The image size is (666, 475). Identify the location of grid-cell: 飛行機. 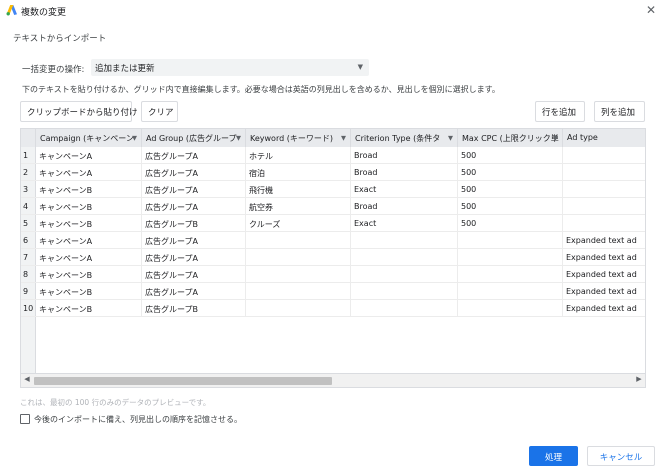
(298, 189).